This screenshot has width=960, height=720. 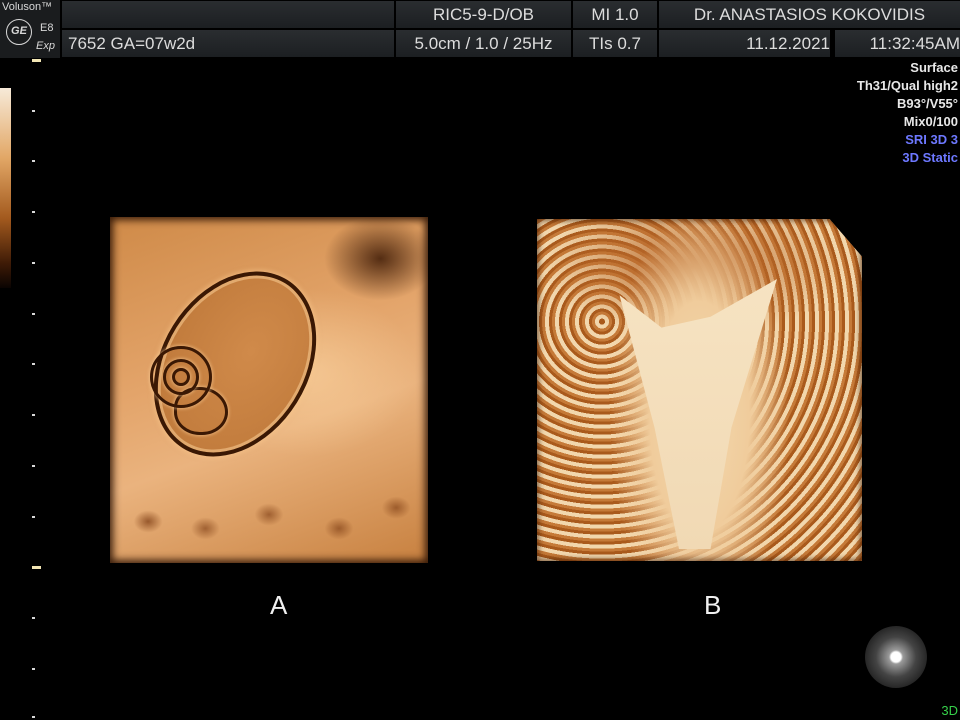 I want to click on voluson-logo: Voluson™ GE E8 Exp, so click(x=30, y=29).